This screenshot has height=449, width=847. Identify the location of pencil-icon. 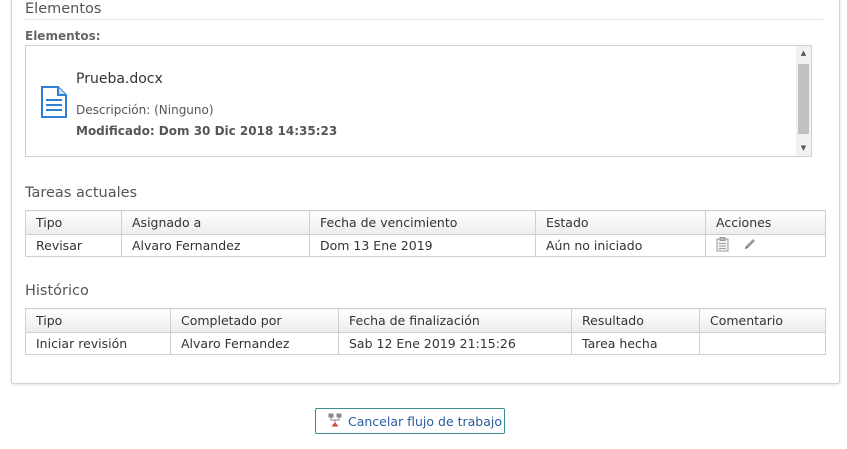
(750, 245).